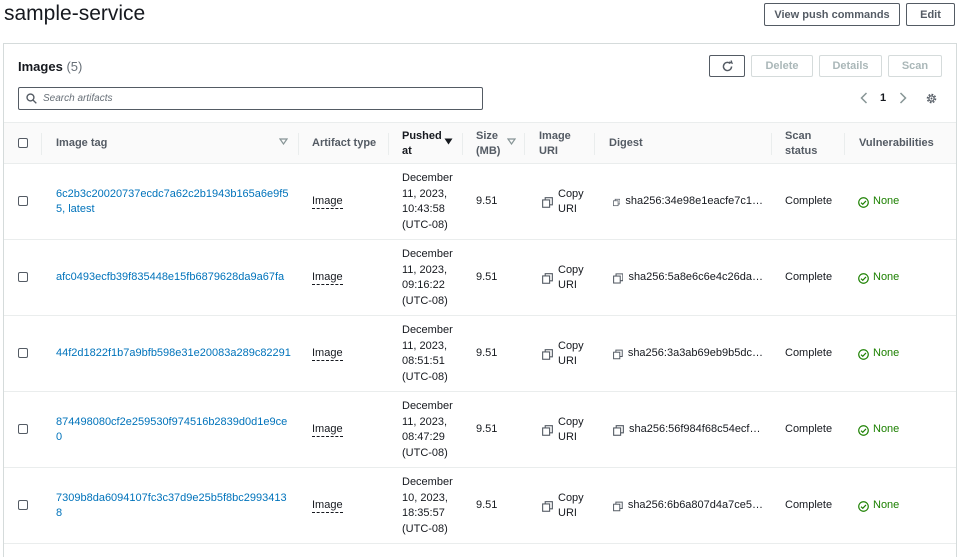 The image size is (960, 557). Describe the element at coordinates (423, 285) in the screenshot. I see `pushed-at-line: 09:16:22` at that location.